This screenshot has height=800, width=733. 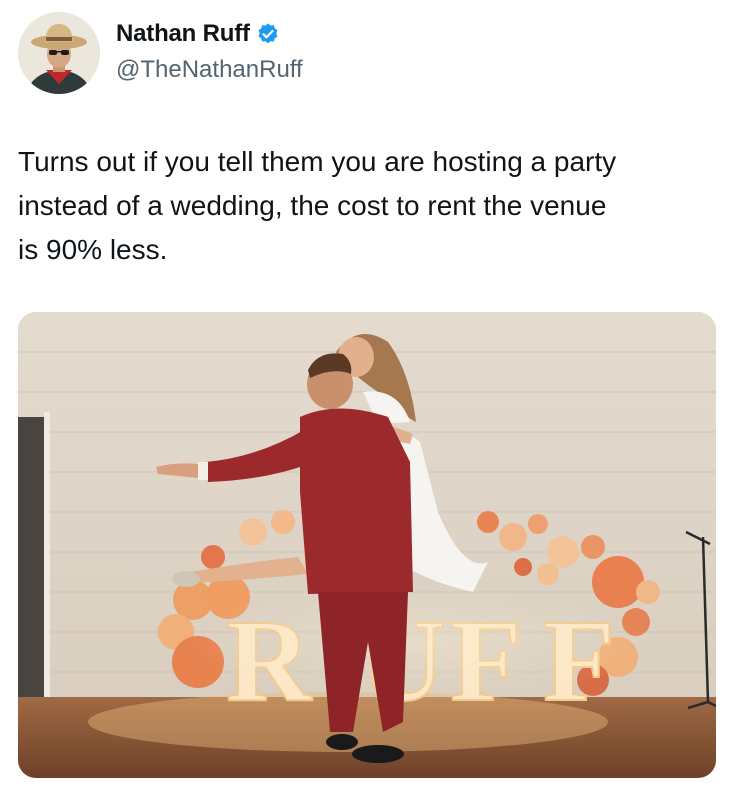 What do you see at coordinates (93, 249) in the screenshot?
I see `tweet-text-line: is 90% less.` at bounding box center [93, 249].